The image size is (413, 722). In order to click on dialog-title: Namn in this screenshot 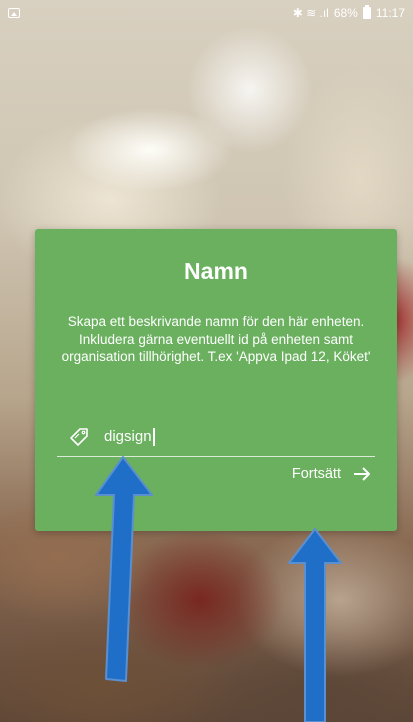, I will do `click(216, 271)`.